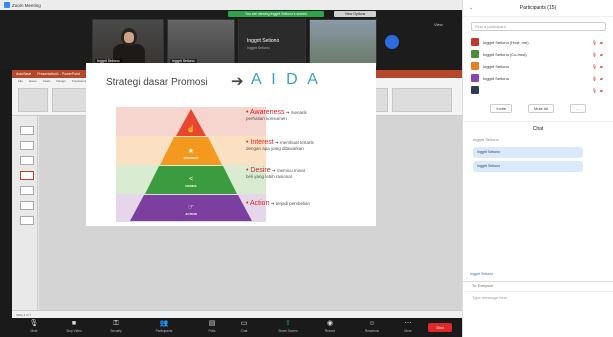 The image size is (613, 337). I want to click on stop-video-icon: ■, so click(74, 323).